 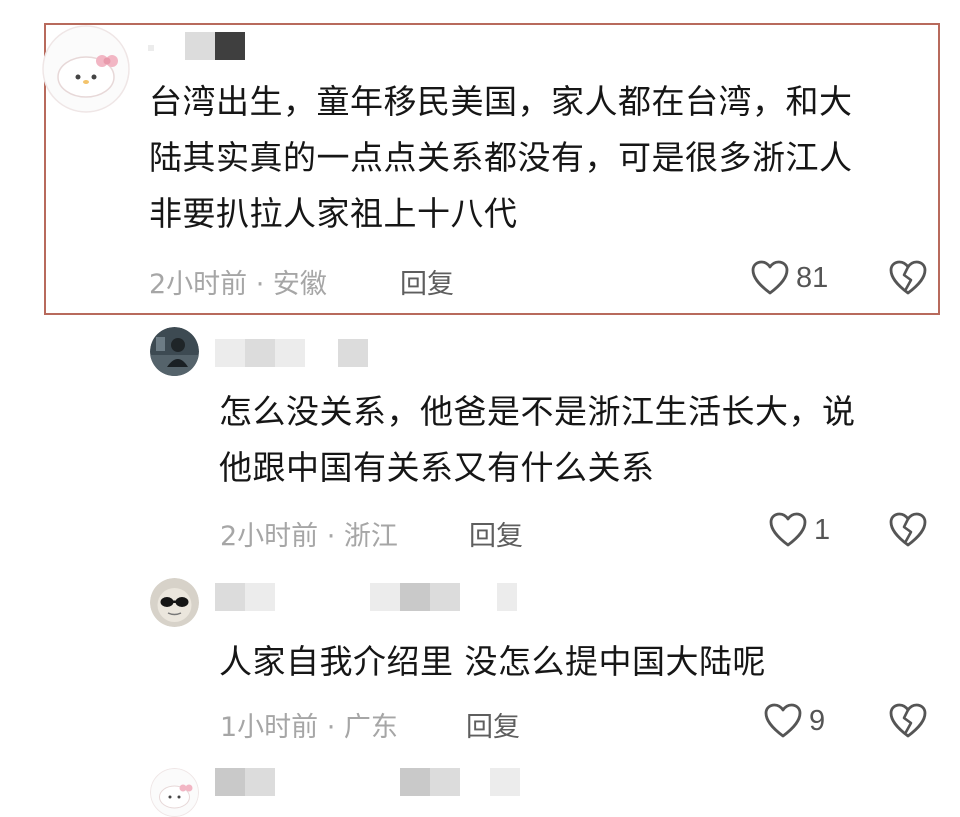 What do you see at coordinates (238, 284) in the screenshot?
I see `comment-timestamp-location: 2小时前 · 安徽` at bounding box center [238, 284].